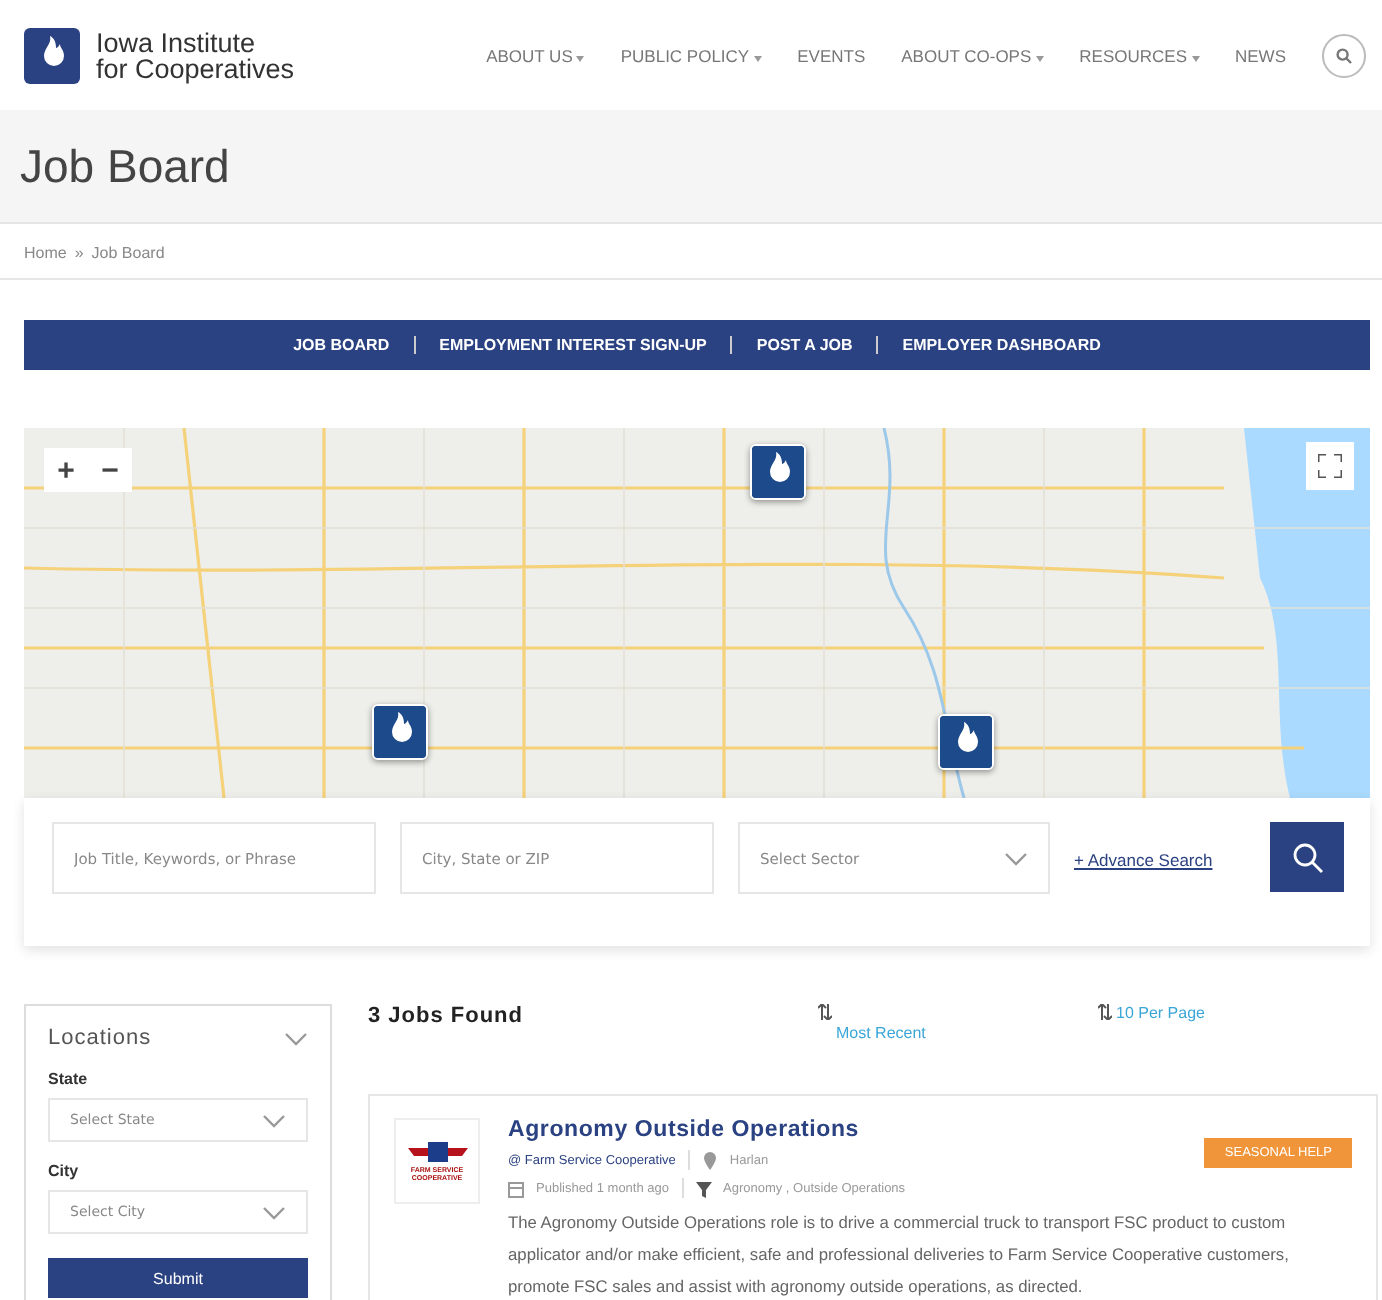  What do you see at coordinates (45, 253) in the screenshot?
I see `breadcrumb-link: Home` at bounding box center [45, 253].